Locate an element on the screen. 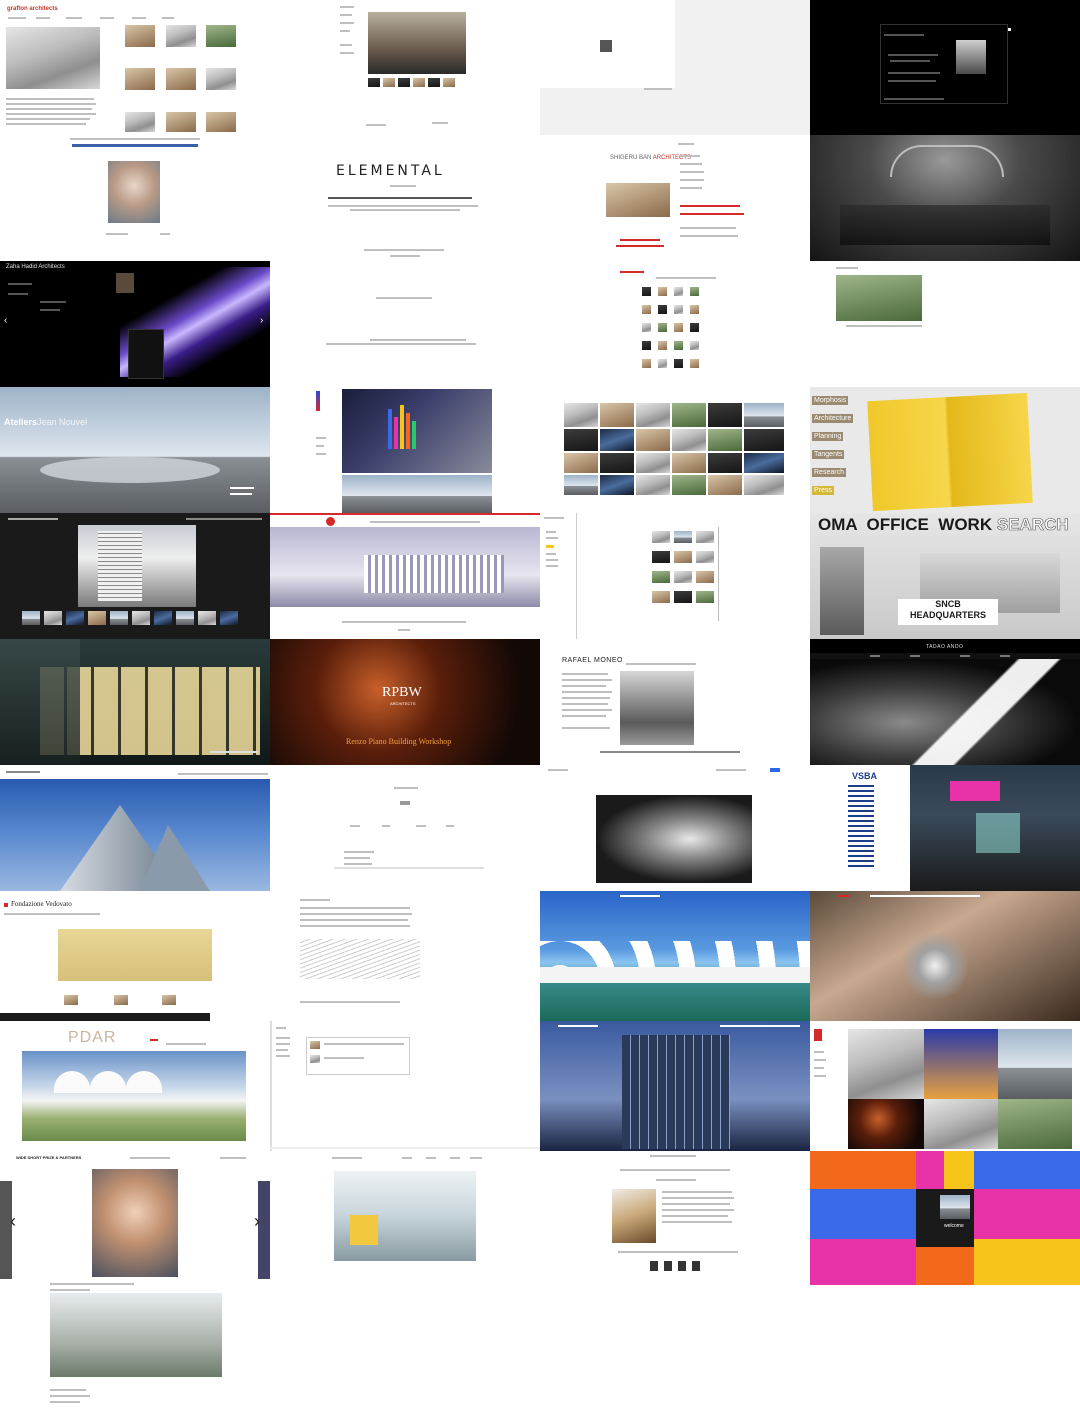 Image resolution: width=1080 pixels, height=1411 pixels. tile-pdar: PDAR is located at coordinates (135, 1086).